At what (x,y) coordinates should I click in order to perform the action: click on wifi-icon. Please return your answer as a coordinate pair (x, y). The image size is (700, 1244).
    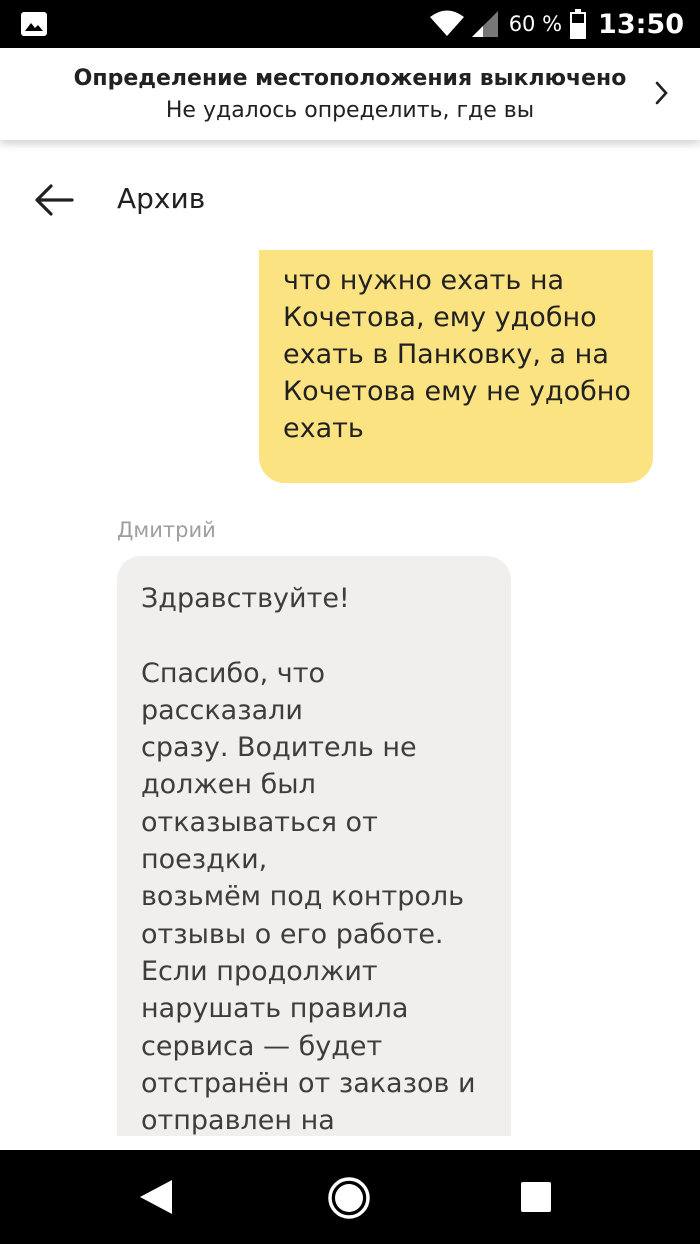
    Looking at the image, I should click on (446, 23).